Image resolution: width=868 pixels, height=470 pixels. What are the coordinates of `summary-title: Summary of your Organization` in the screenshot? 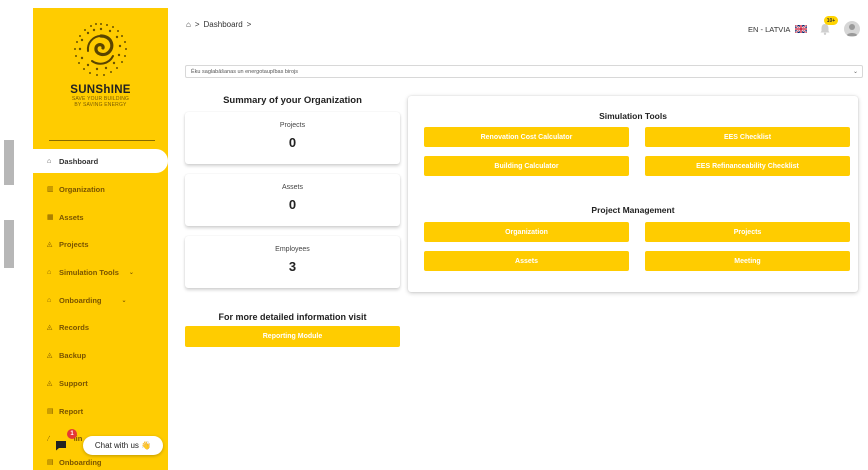 It's located at (292, 100).